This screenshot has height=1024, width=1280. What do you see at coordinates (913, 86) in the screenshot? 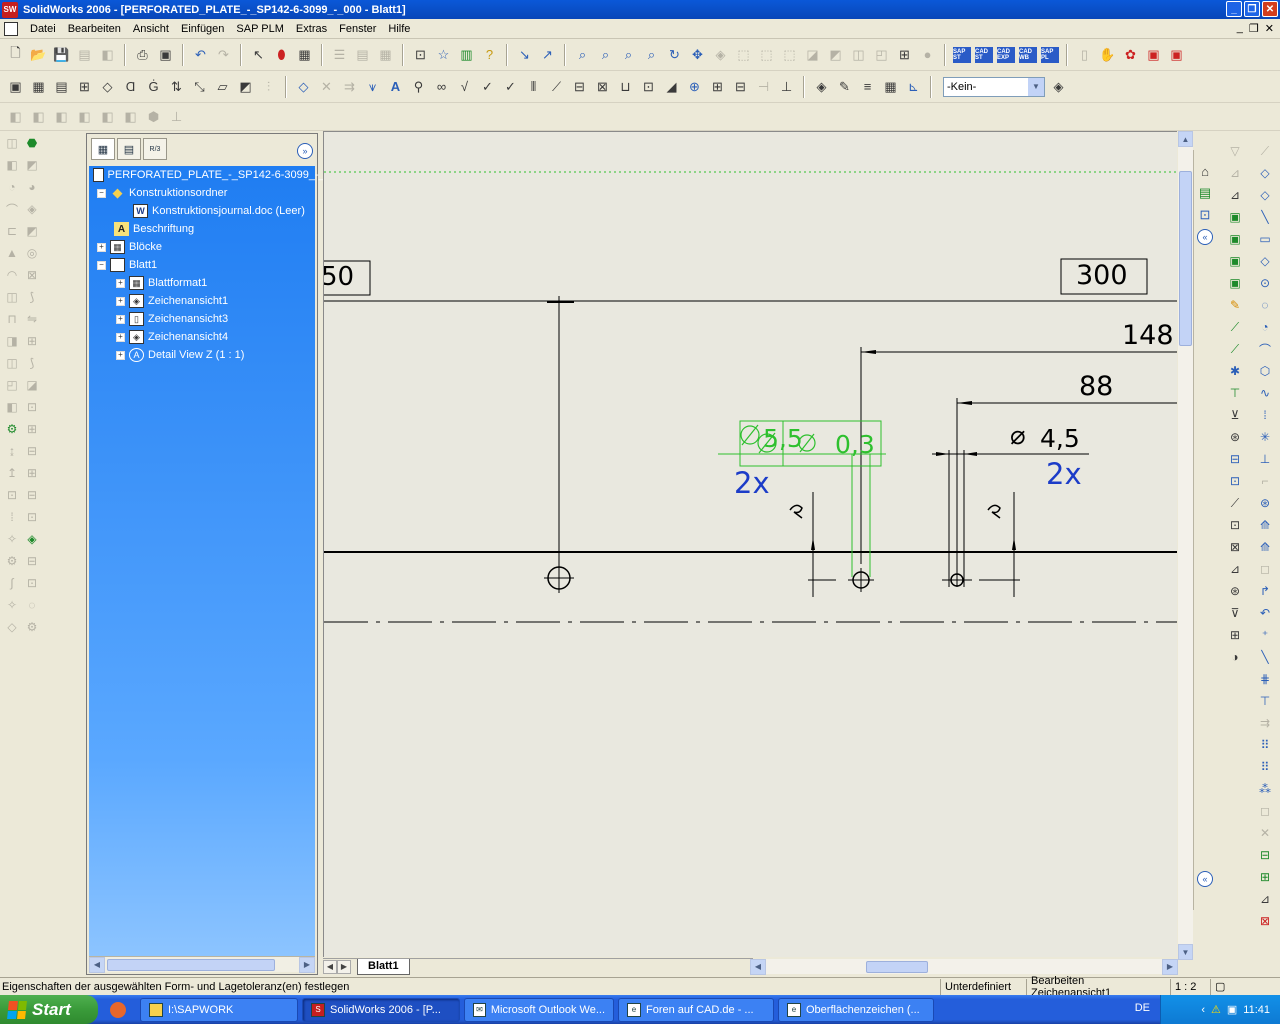
I see `hide-show-edges-icon: ⊾` at bounding box center [913, 86].